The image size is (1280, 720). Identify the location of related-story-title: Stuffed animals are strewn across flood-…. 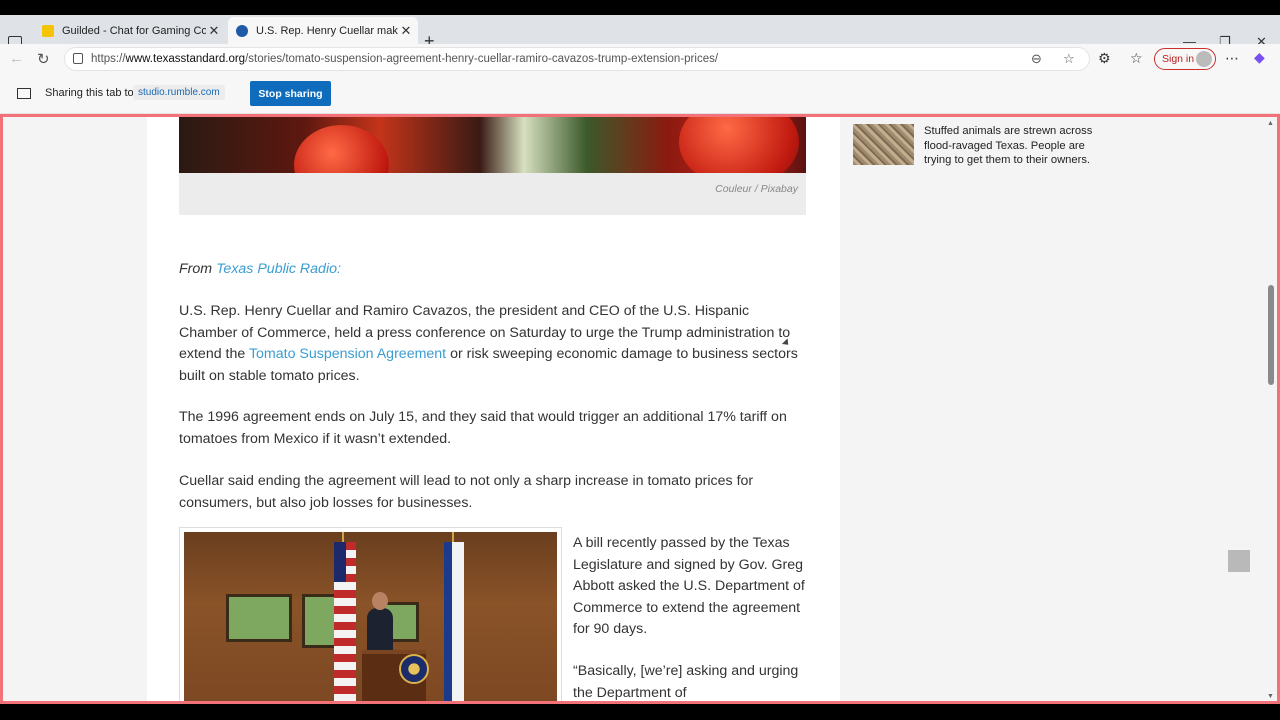
(1009, 146).